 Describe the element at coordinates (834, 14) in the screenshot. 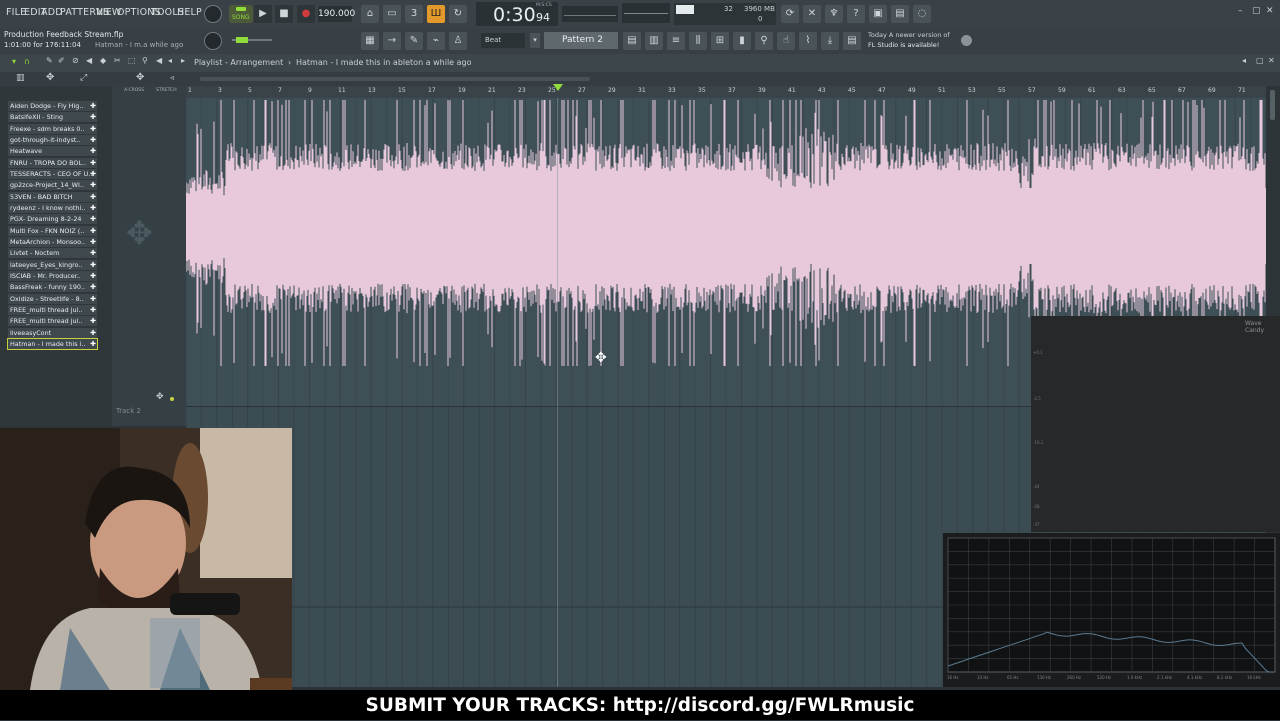

I see `recording-button: ♆` at that location.